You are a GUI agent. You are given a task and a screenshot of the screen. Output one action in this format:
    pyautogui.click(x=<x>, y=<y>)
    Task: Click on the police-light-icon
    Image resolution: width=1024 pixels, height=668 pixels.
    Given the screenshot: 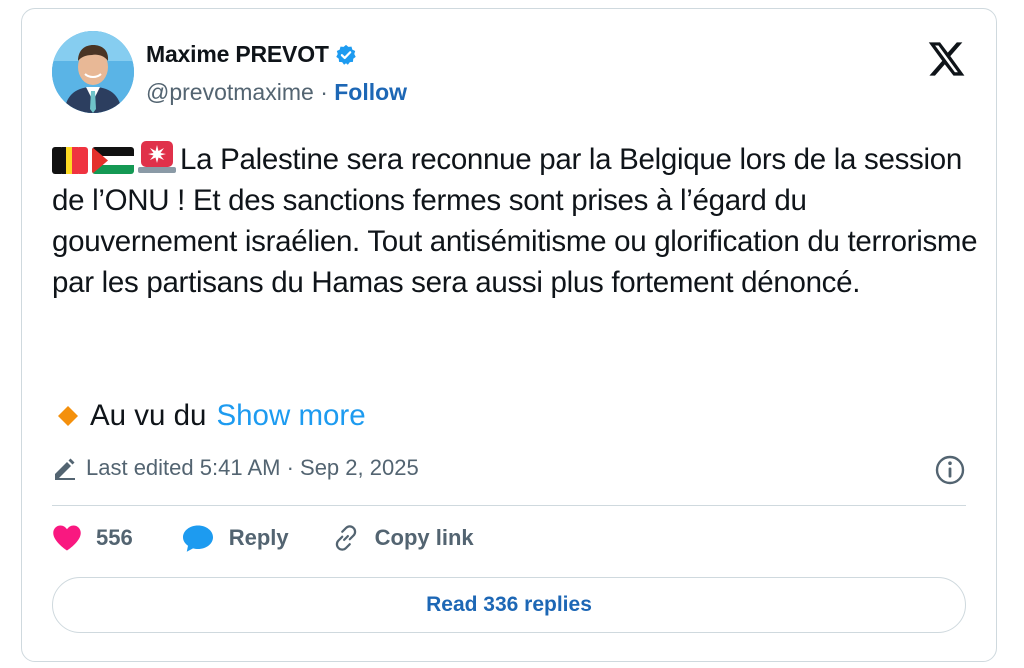 What is the action you would take?
    pyautogui.click(x=157, y=157)
    